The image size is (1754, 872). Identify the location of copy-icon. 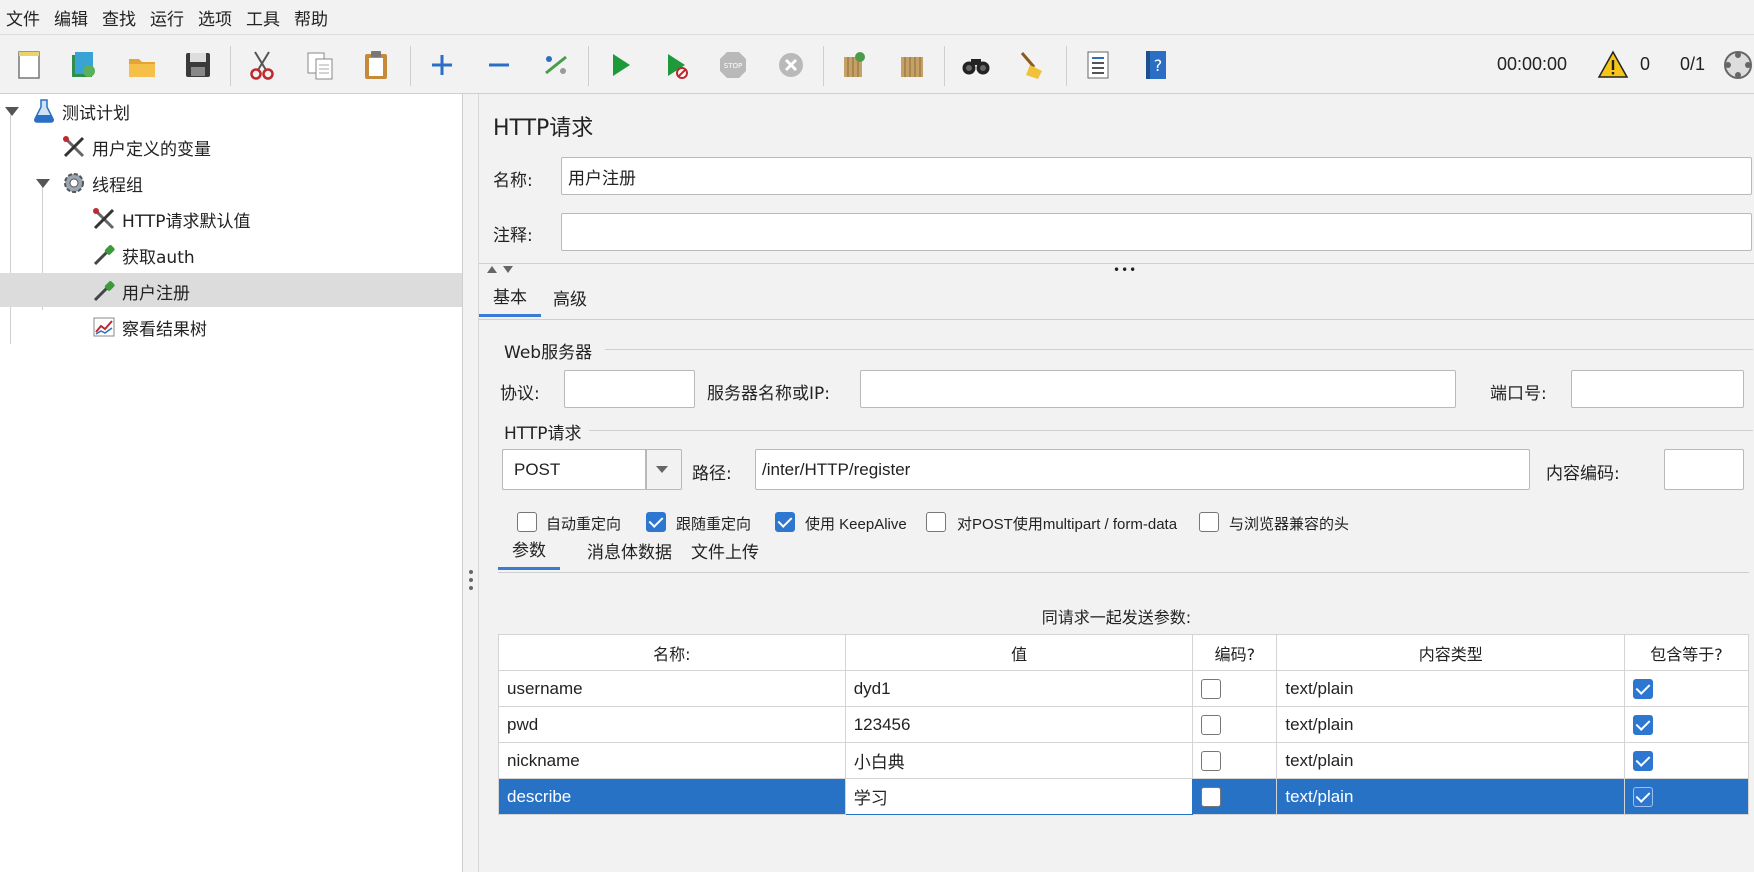
(320, 65).